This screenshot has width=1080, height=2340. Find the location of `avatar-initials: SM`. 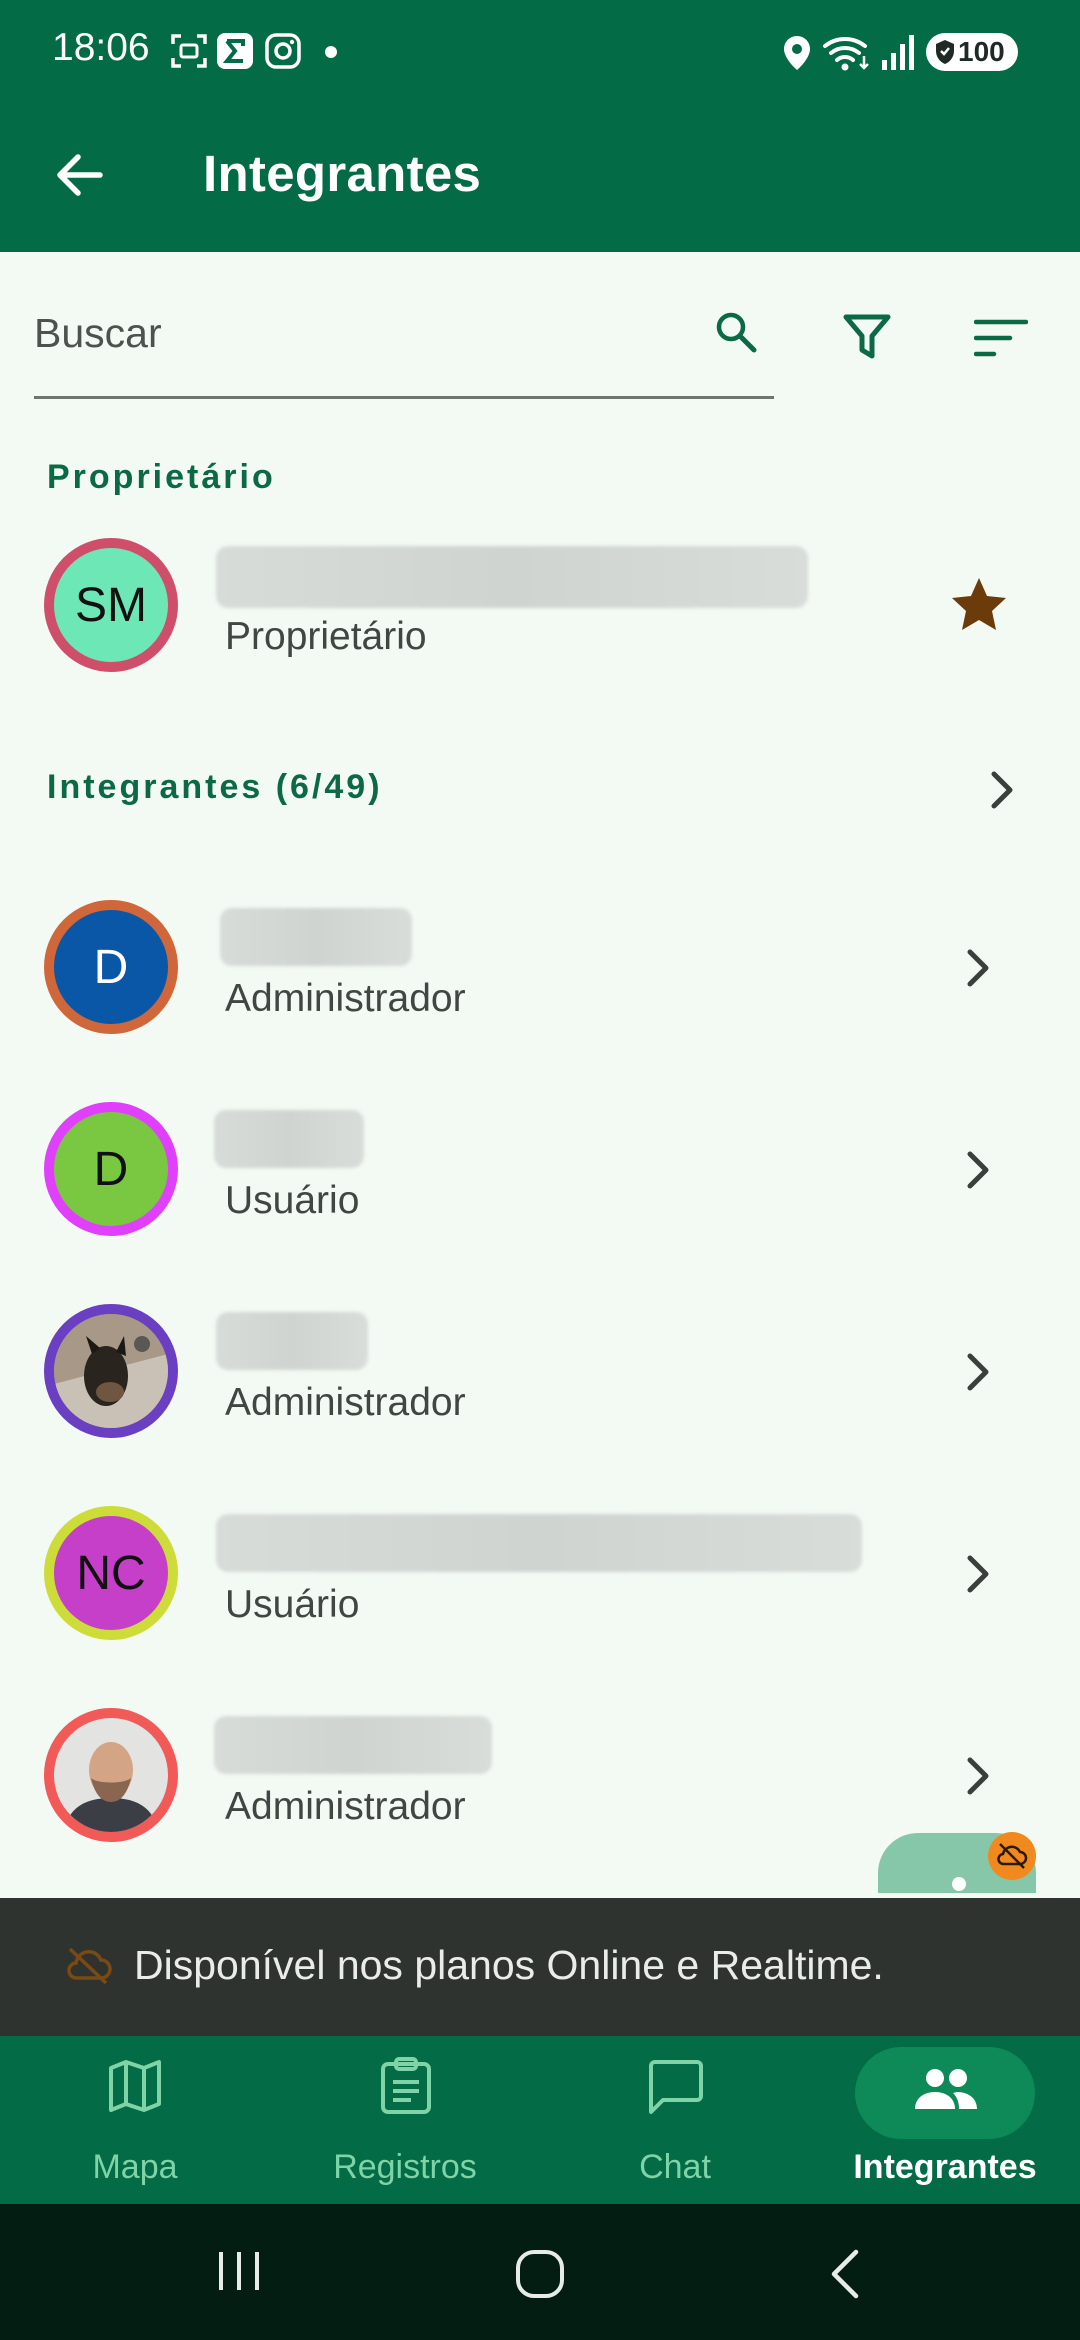

avatar-initials: SM is located at coordinates (111, 605).